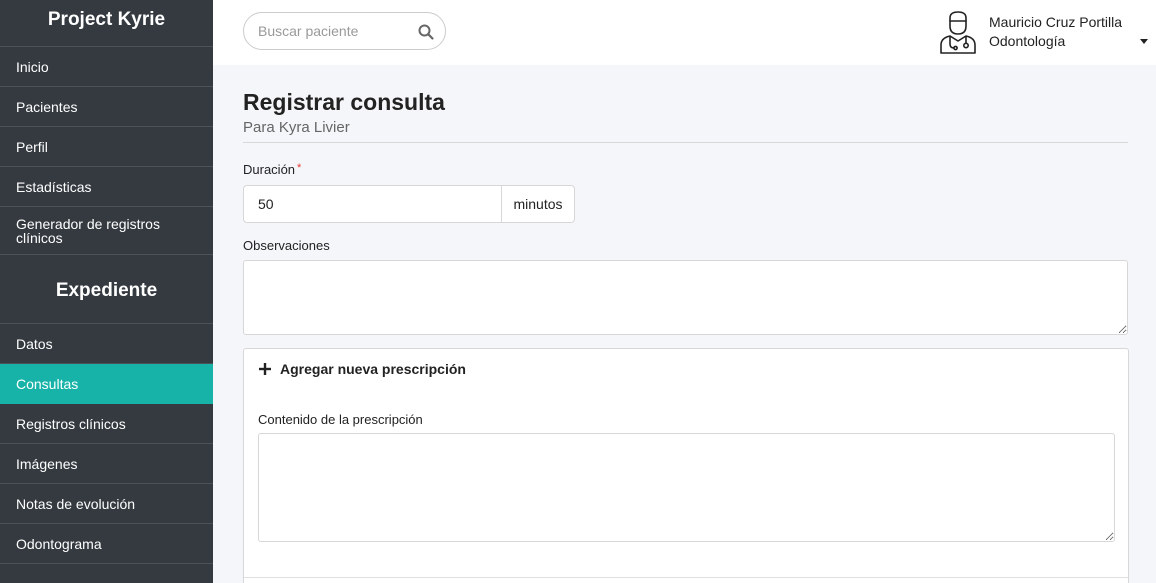 The width and height of the screenshot is (1156, 583). I want to click on add-prescription-label: Agregar nueva prescripción, so click(373, 369).